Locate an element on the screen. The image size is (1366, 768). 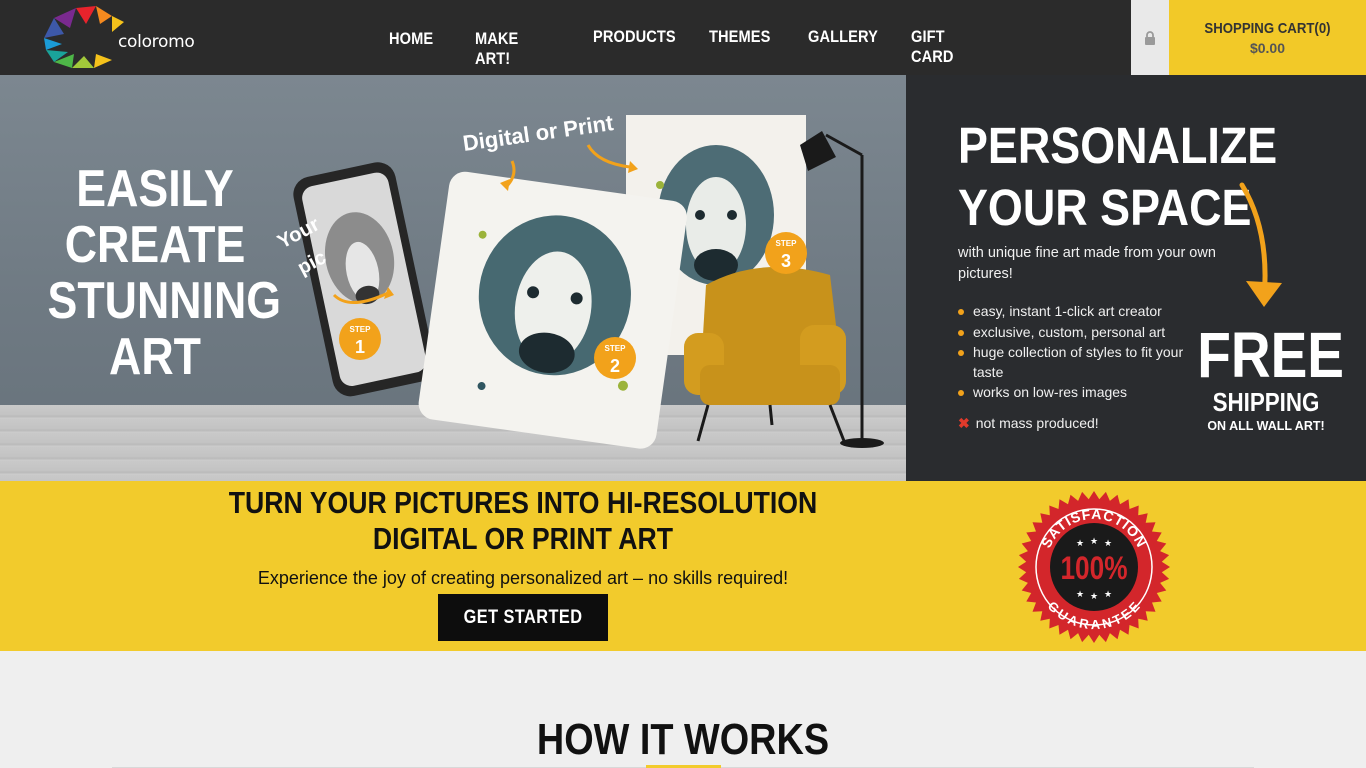
hero-headline: EASILY CREATE STUNNING ART is located at coordinates (164, 273).